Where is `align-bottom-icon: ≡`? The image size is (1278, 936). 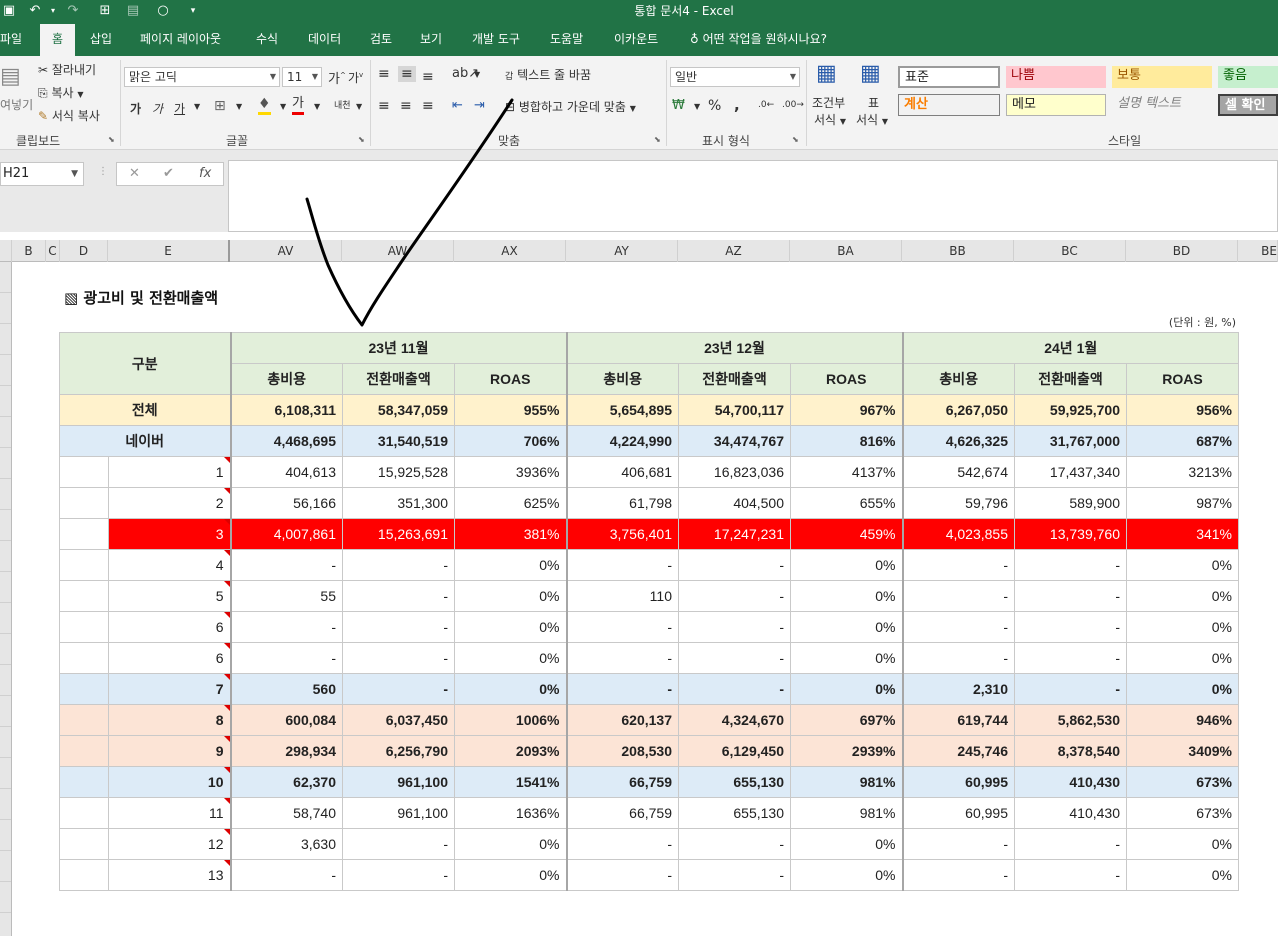 align-bottom-icon: ≡ is located at coordinates (428, 77).